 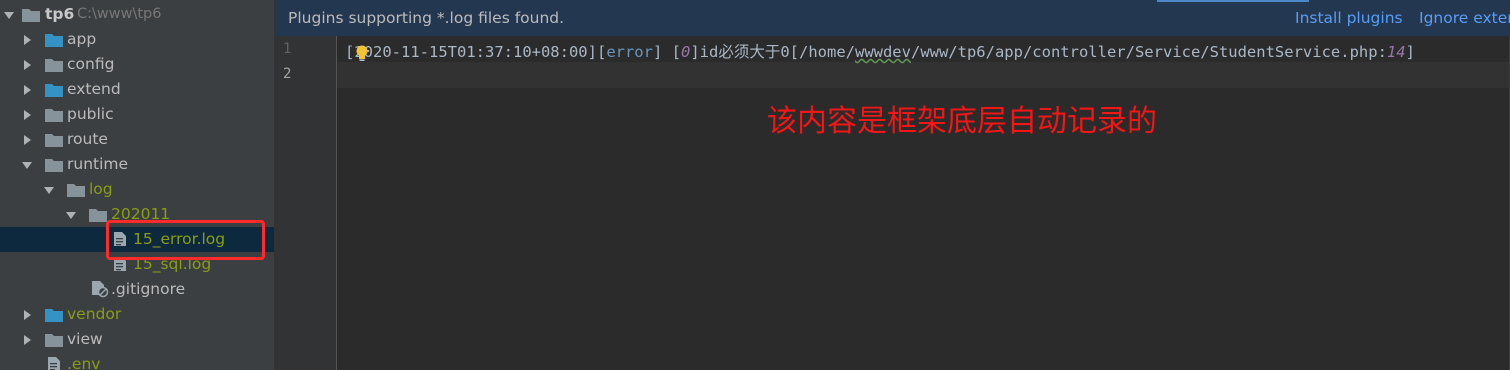 I want to click on tree-item: runtime, so click(x=137, y=164).